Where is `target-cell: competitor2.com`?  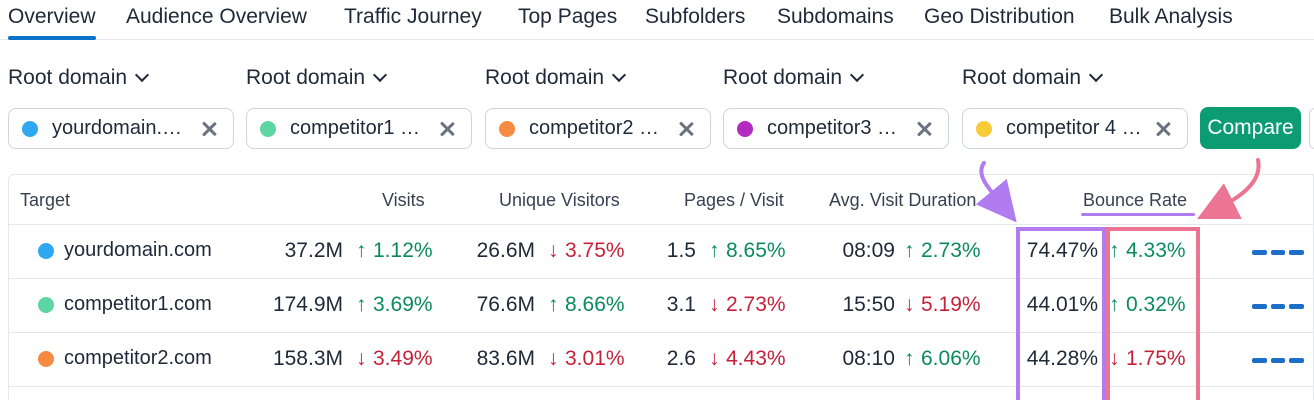
target-cell: competitor2.com is located at coordinates (125, 358).